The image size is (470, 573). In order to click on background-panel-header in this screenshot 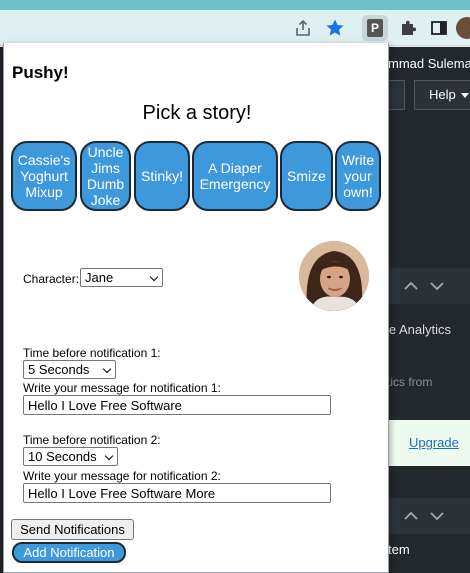, I will do `click(429, 286)`.